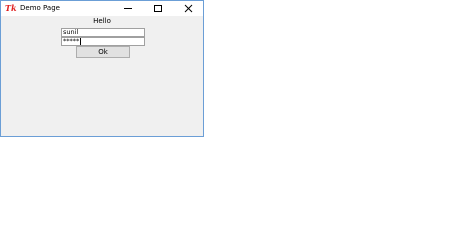 This screenshot has height=252, width=474. Describe the element at coordinates (103, 41) in the screenshot. I see `password-input: *****` at that location.